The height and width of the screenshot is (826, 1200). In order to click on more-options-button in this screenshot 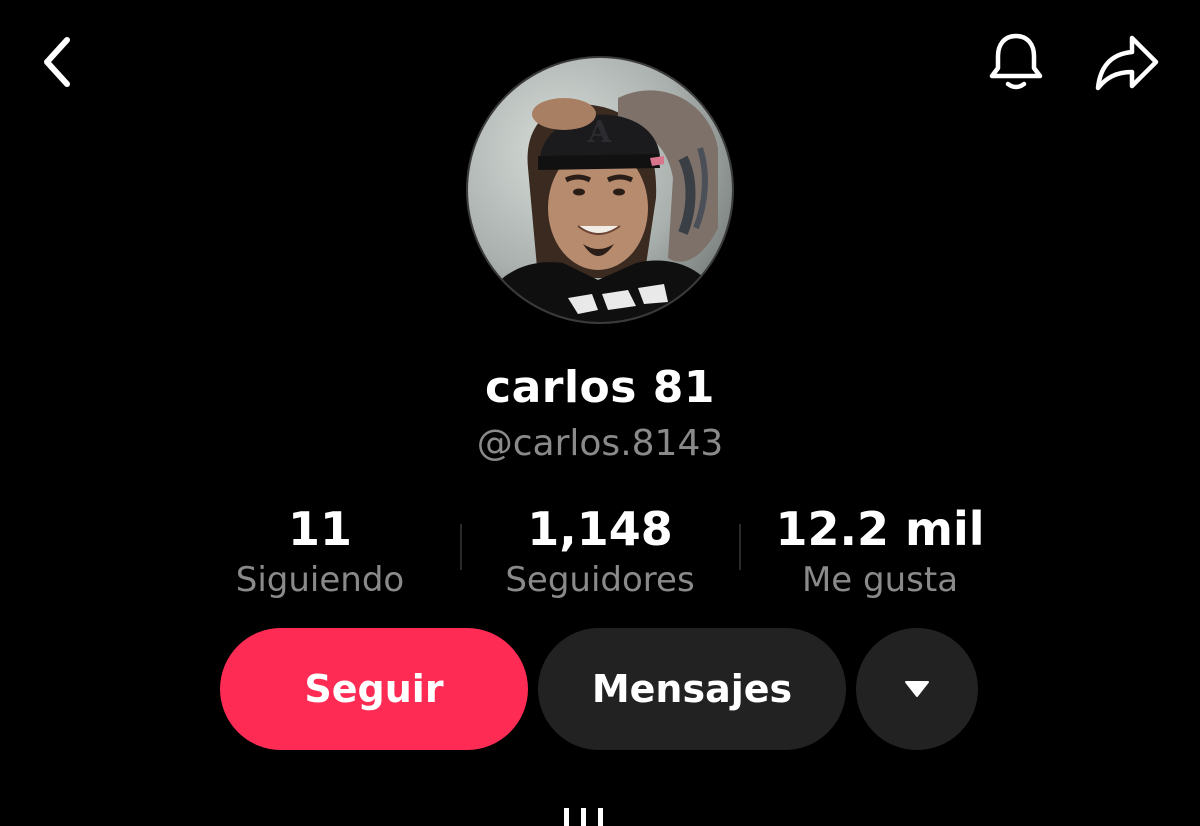, I will do `click(917, 689)`.